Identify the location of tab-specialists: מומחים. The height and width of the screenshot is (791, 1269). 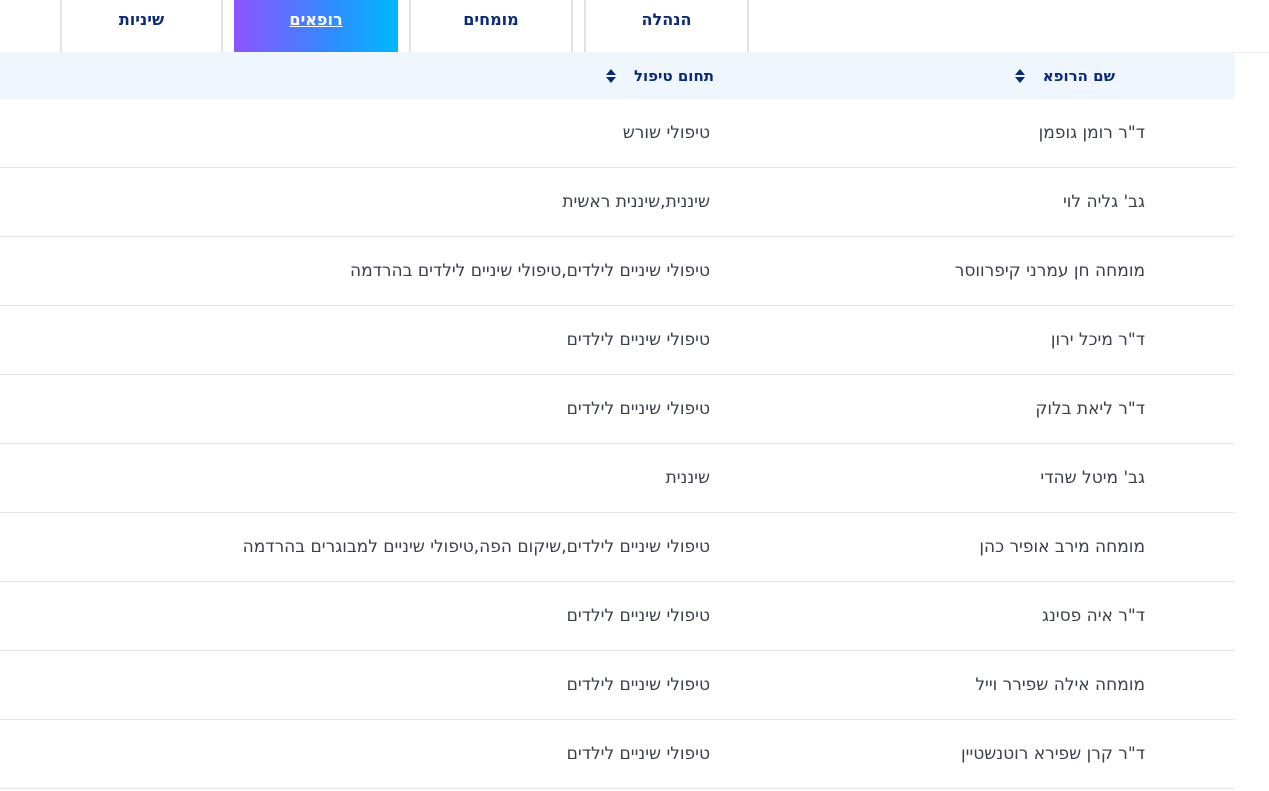
(491, 26).